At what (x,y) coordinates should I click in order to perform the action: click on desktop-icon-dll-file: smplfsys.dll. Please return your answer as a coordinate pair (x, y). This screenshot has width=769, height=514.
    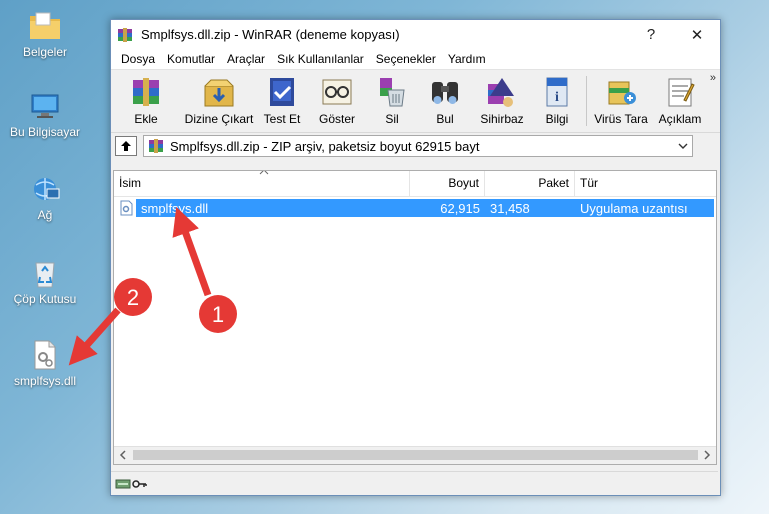
    Looking at the image, I should click on (45, 363).